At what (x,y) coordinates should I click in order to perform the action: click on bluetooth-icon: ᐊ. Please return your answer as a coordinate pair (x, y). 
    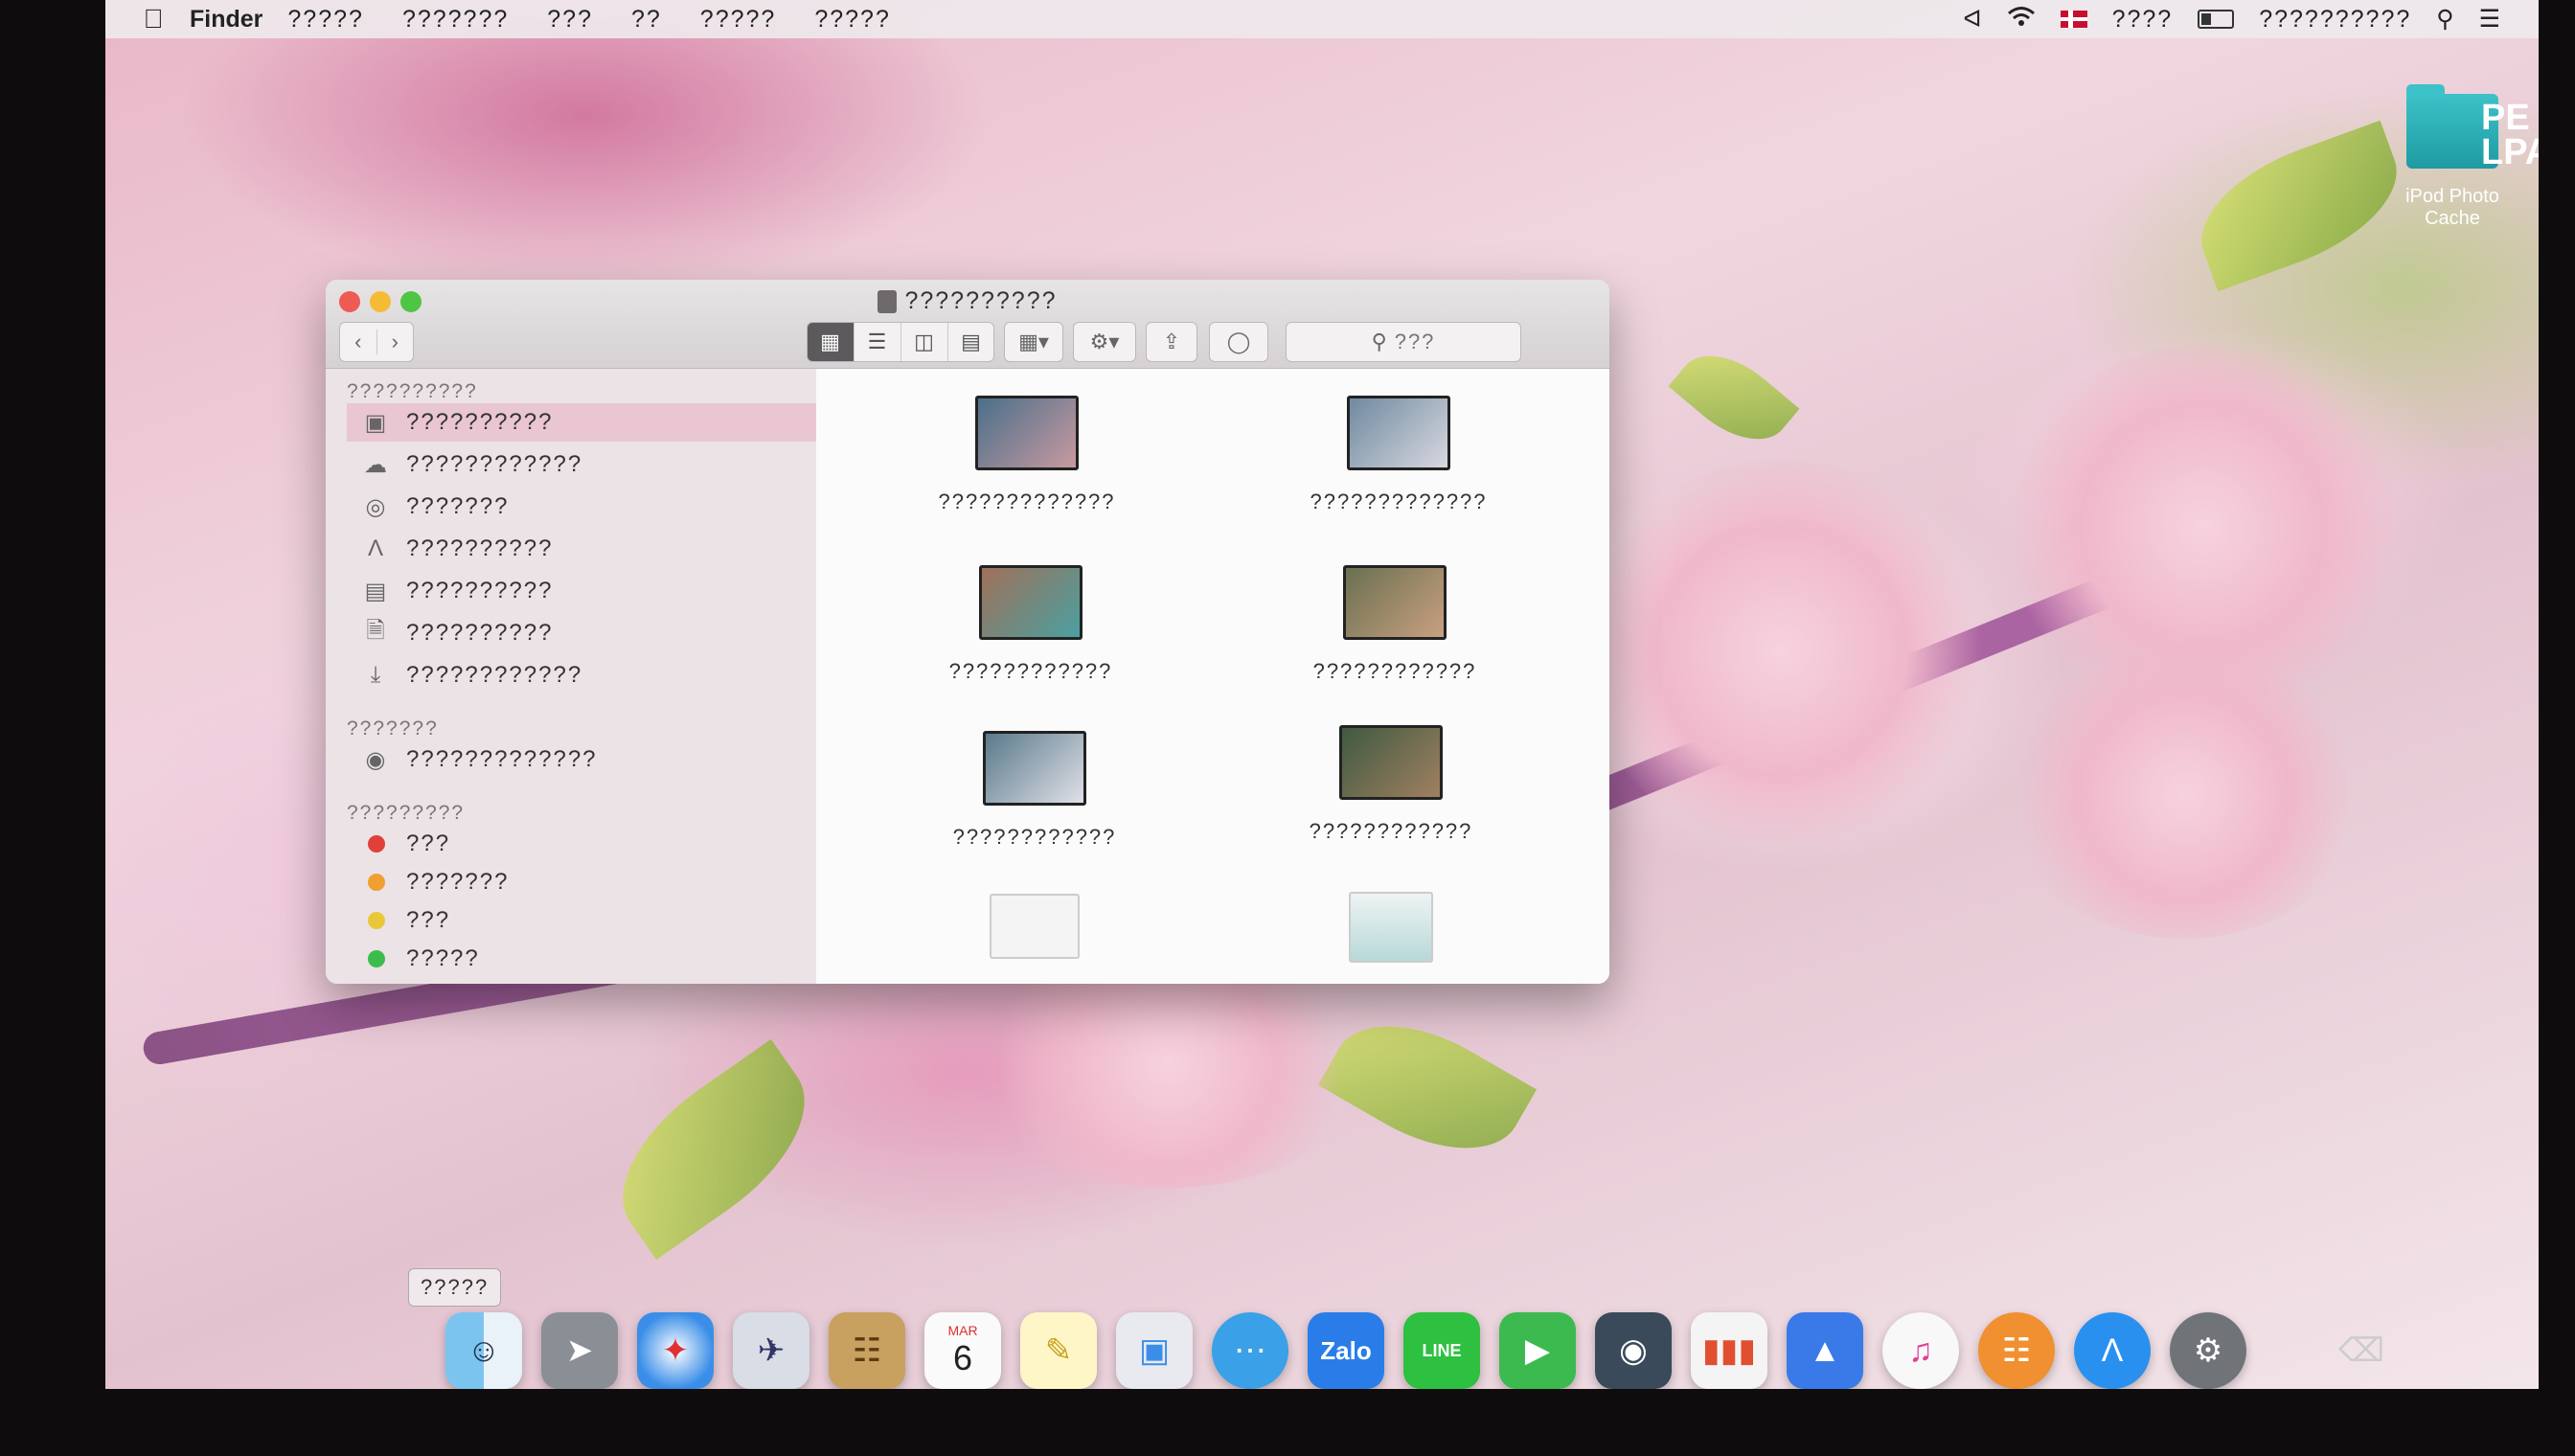
    Looking at the image, I should click on (1972, 19).